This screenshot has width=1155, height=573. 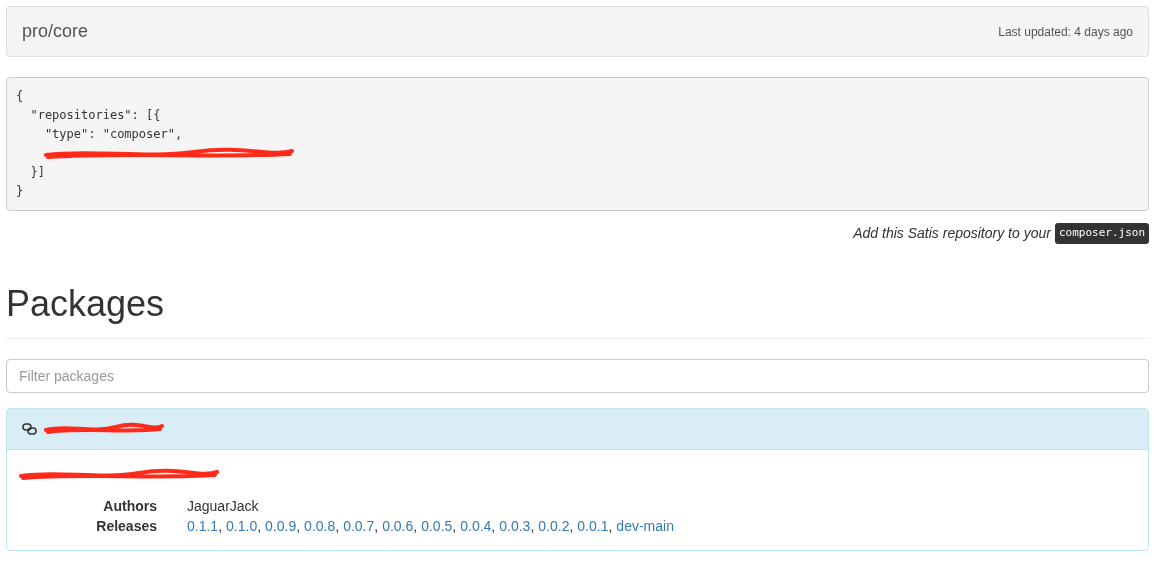 What do you see at coordinates (359, 526) in the screenshot?
I see `release-link: 0.0.7` at bounding box center [359, 526].